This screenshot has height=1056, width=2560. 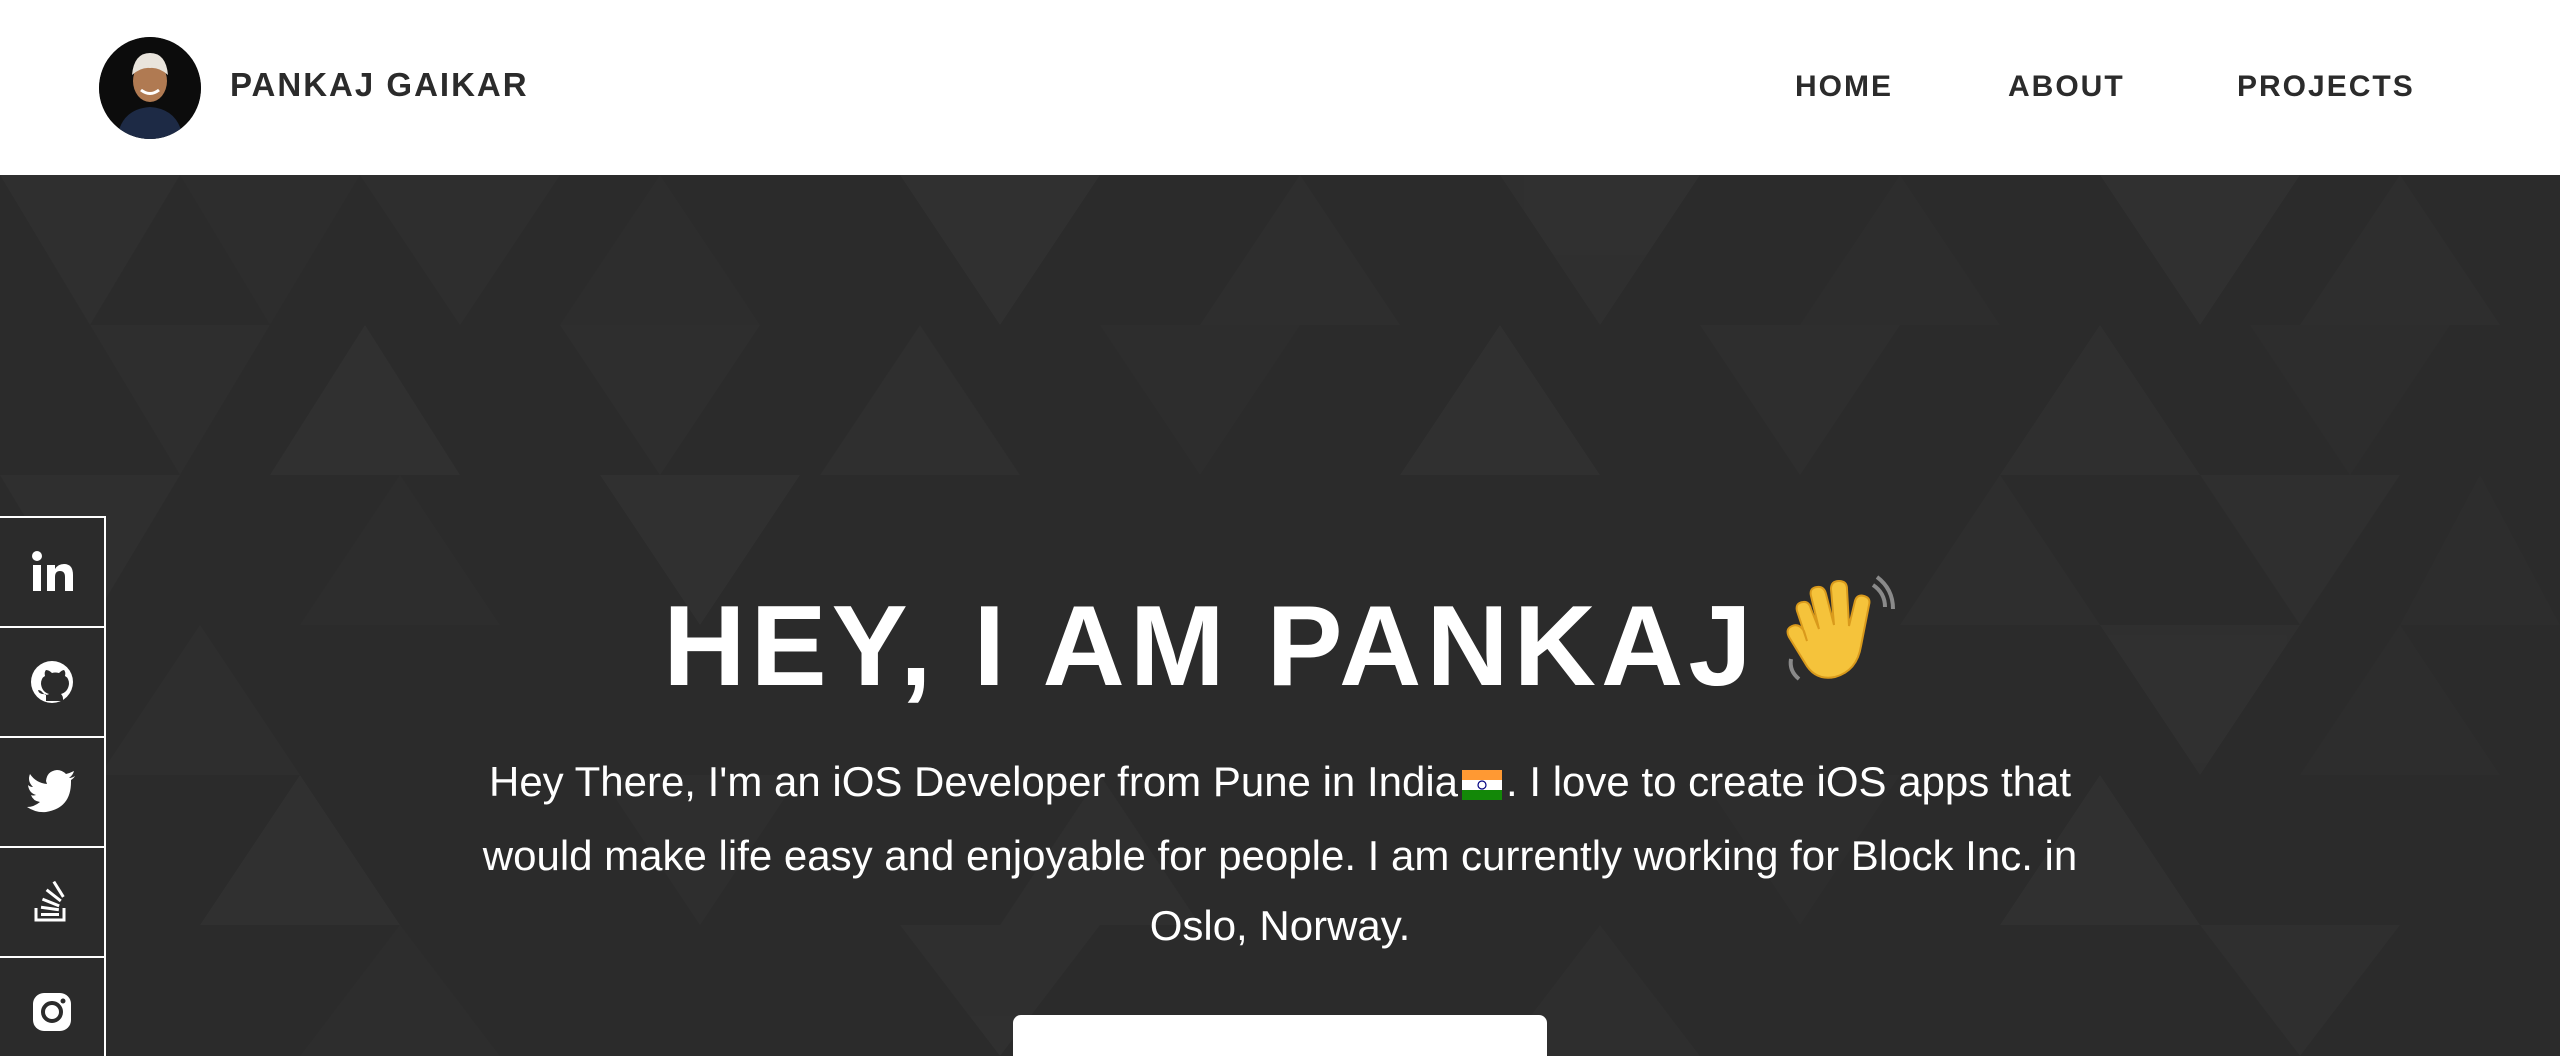 I want to click on hero-cta-button, so click(x=1280, y=1035).